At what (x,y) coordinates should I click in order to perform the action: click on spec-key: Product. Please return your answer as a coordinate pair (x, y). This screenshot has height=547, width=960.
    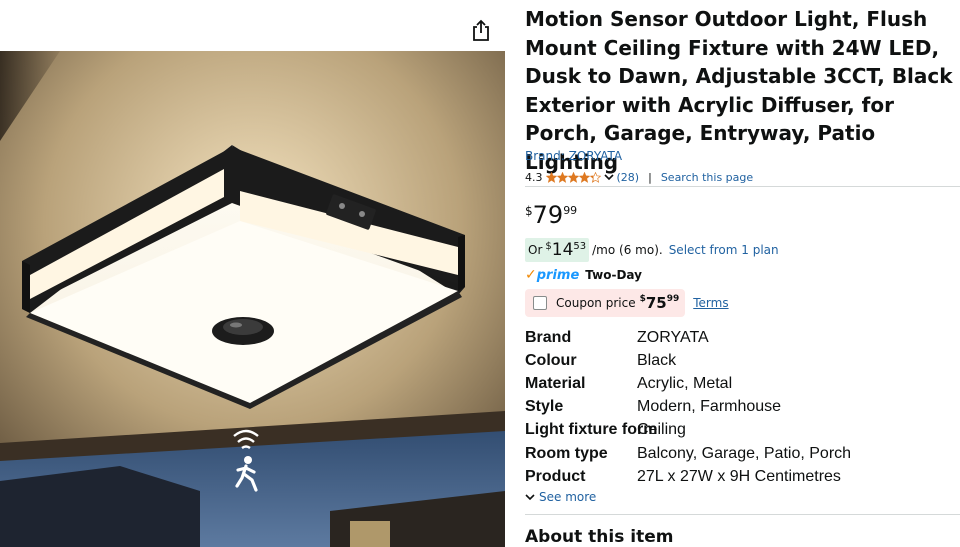
    Looking at the image, I should click on (555, 474).